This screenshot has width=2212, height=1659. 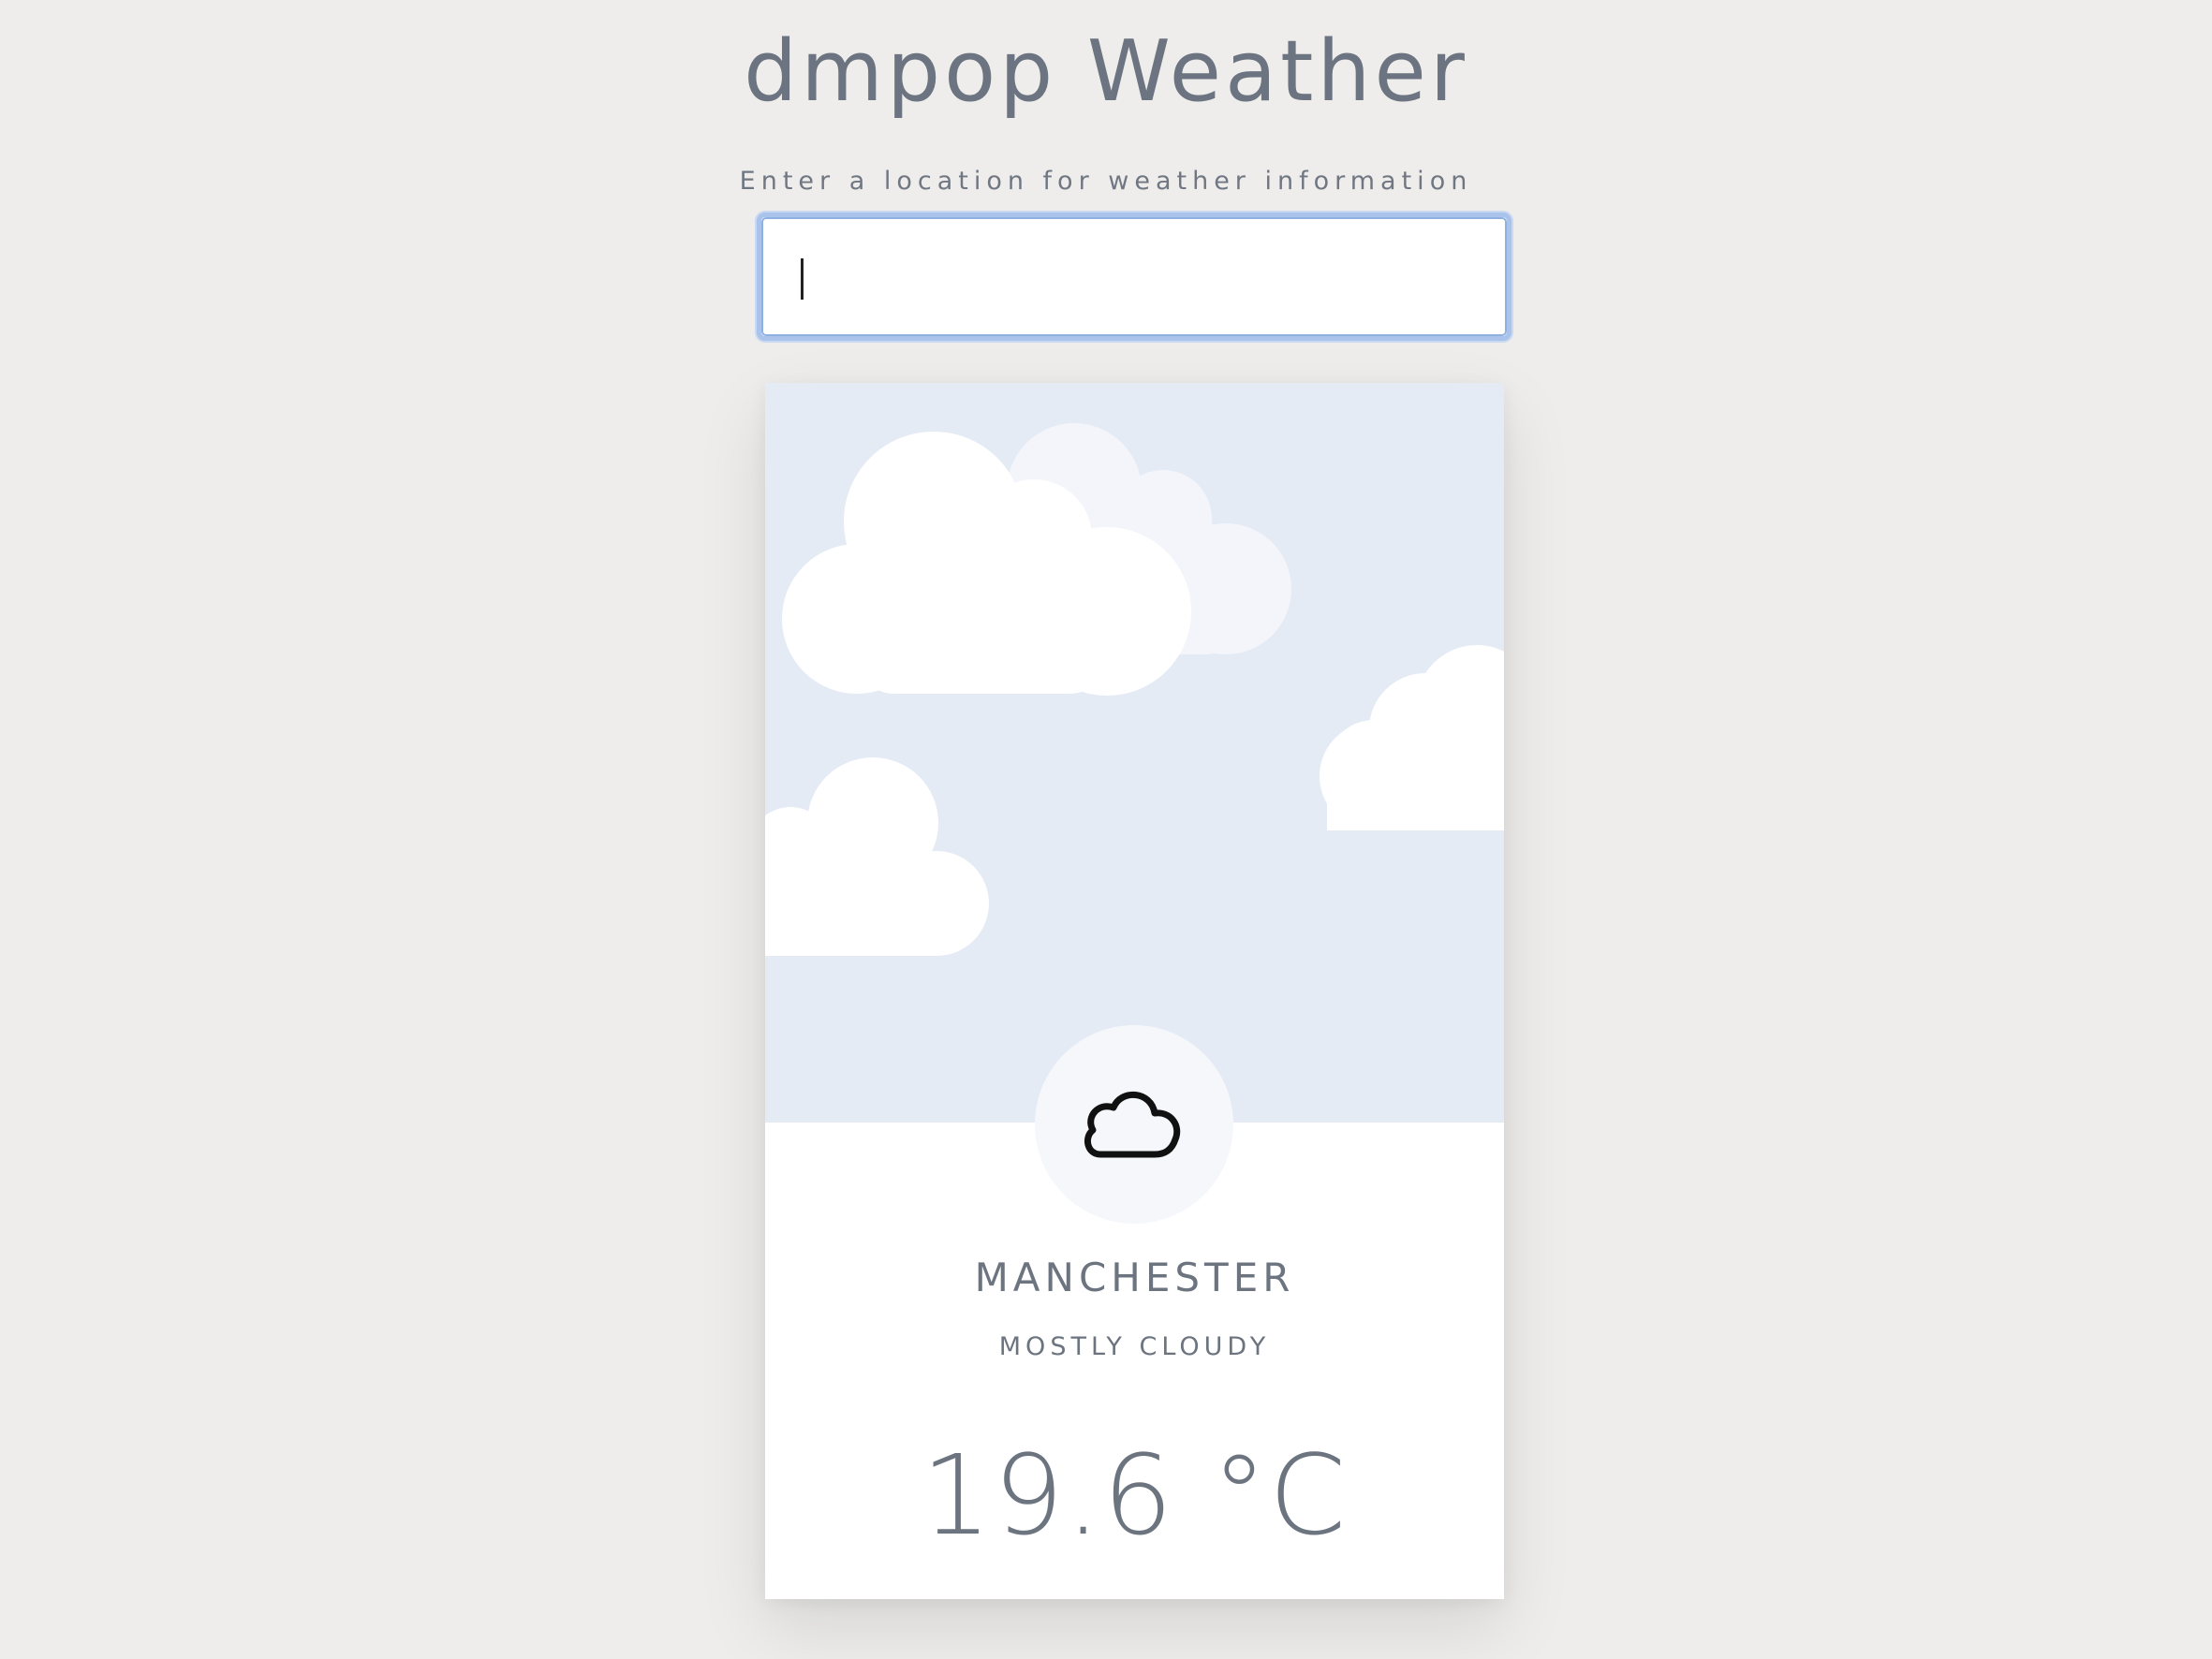 I want to click on search-field, so click(x=1134, y=277).